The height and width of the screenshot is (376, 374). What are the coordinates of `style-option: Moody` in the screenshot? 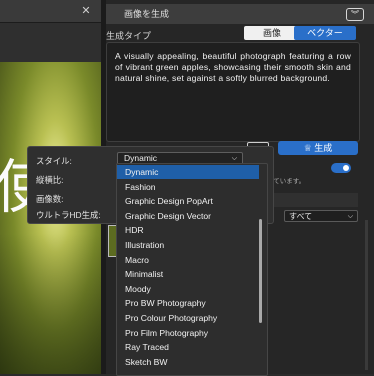 It's located at (188, 289).